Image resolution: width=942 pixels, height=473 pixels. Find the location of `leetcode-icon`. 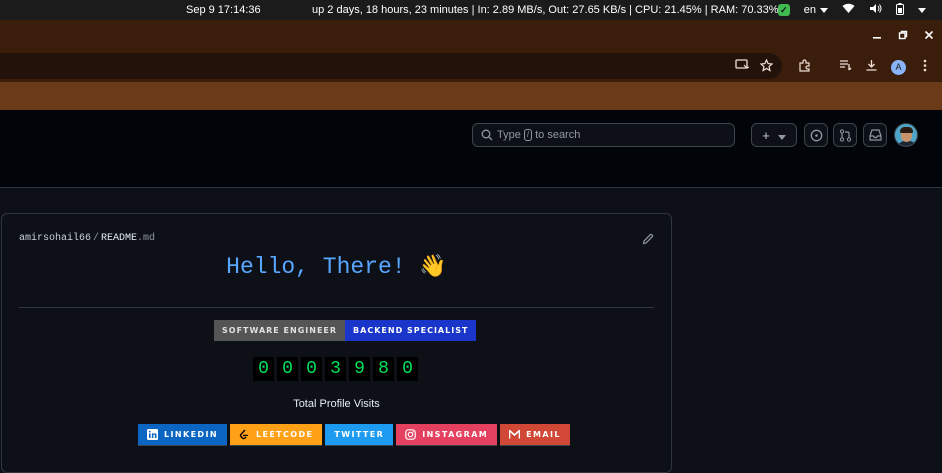

leetcode-icon is located at coordinates (244, 434).